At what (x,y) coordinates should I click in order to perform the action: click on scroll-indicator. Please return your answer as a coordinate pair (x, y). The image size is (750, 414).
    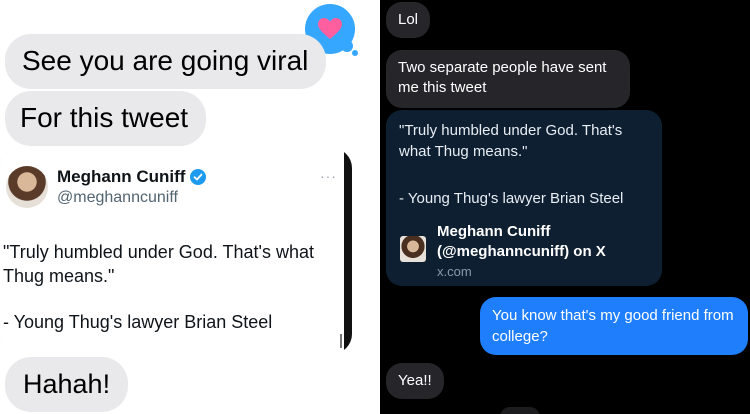
    Looking at the image, I should click on (341, 341).